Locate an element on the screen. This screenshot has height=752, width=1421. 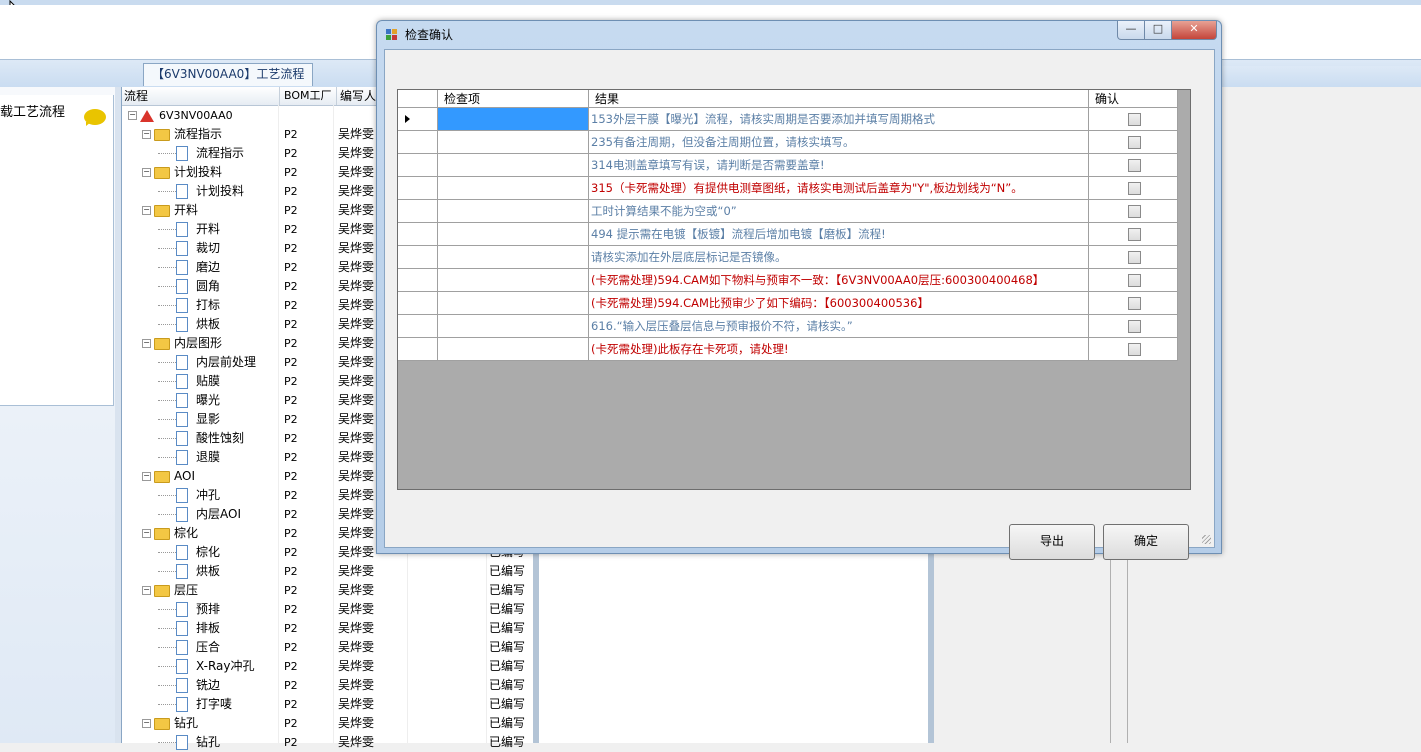
grid-row: 616.“输入层压叠层信息与预审报价不符，请核实。” is located at coordinates (788, 326).